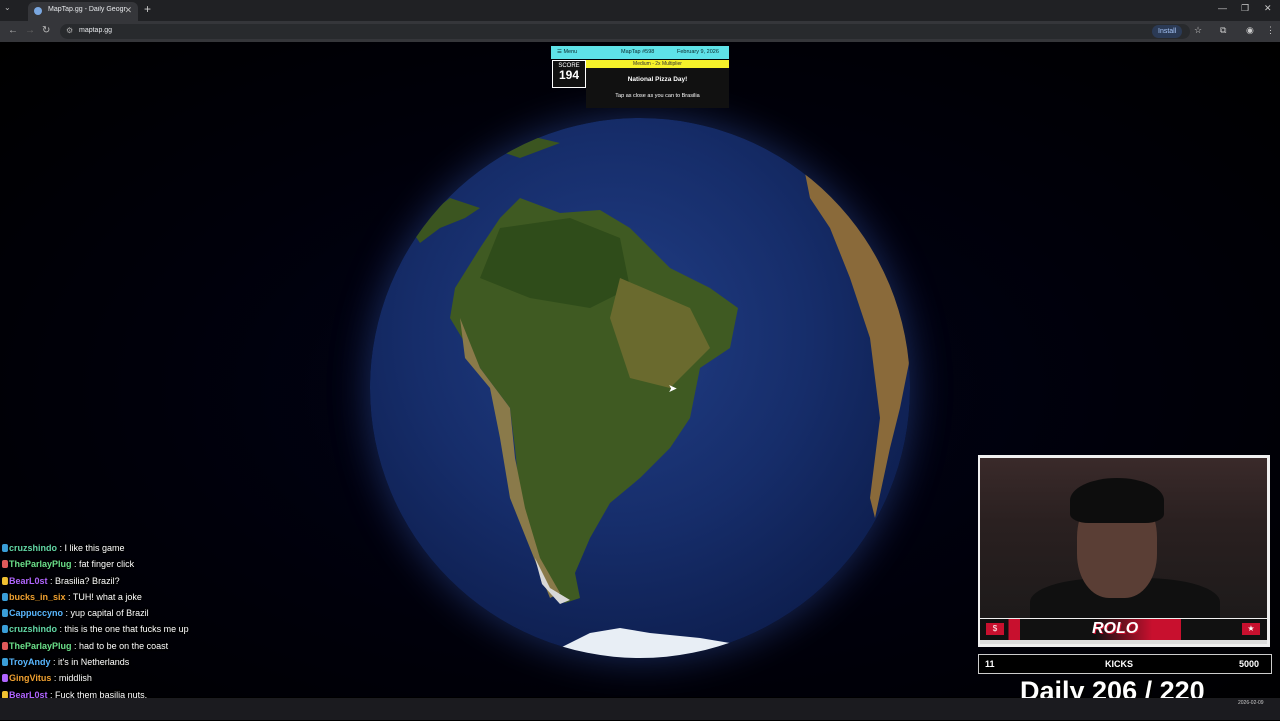 The height and width of the screenshot is (721, 1280). I want to click on chat-text: middlish, so click(75, 678).